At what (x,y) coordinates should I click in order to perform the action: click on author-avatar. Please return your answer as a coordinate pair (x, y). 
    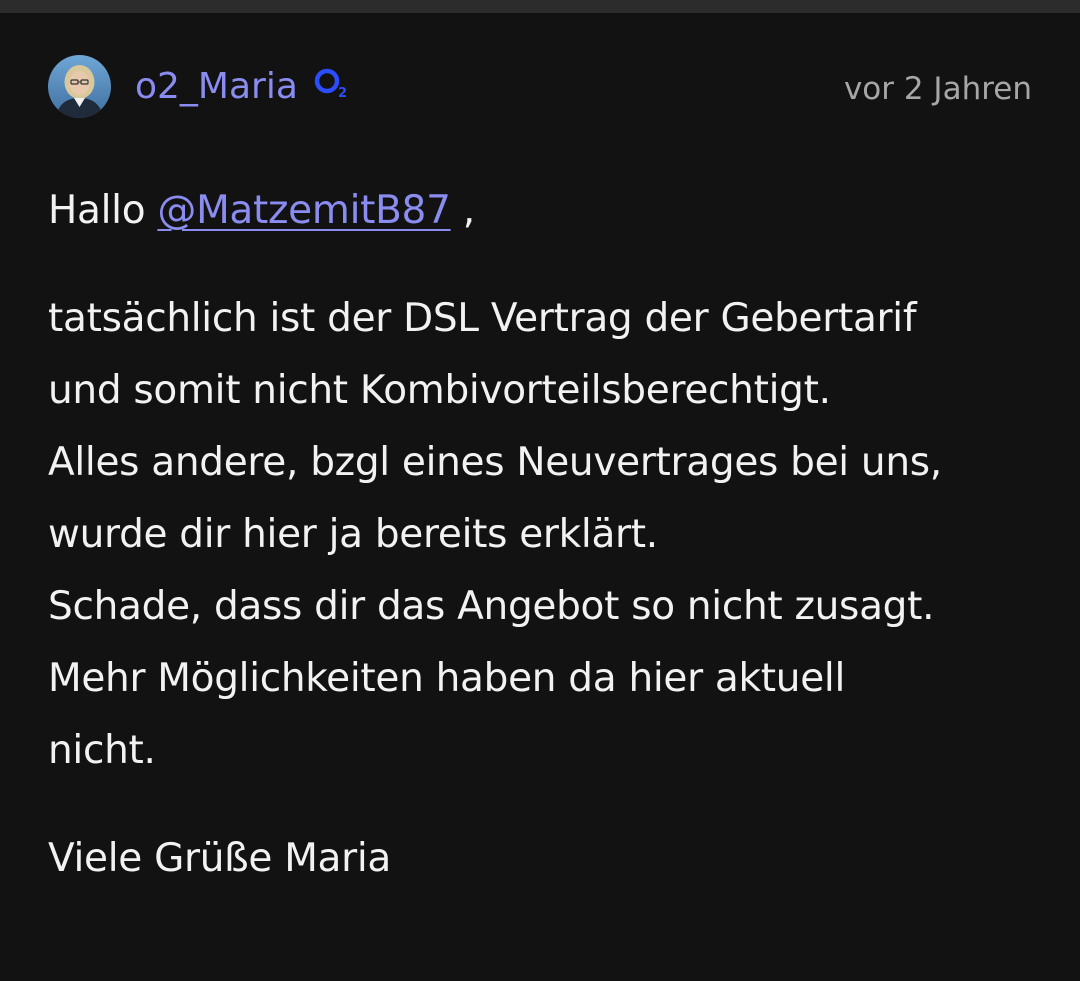
    Looking at the image, I should click on (79, 86).